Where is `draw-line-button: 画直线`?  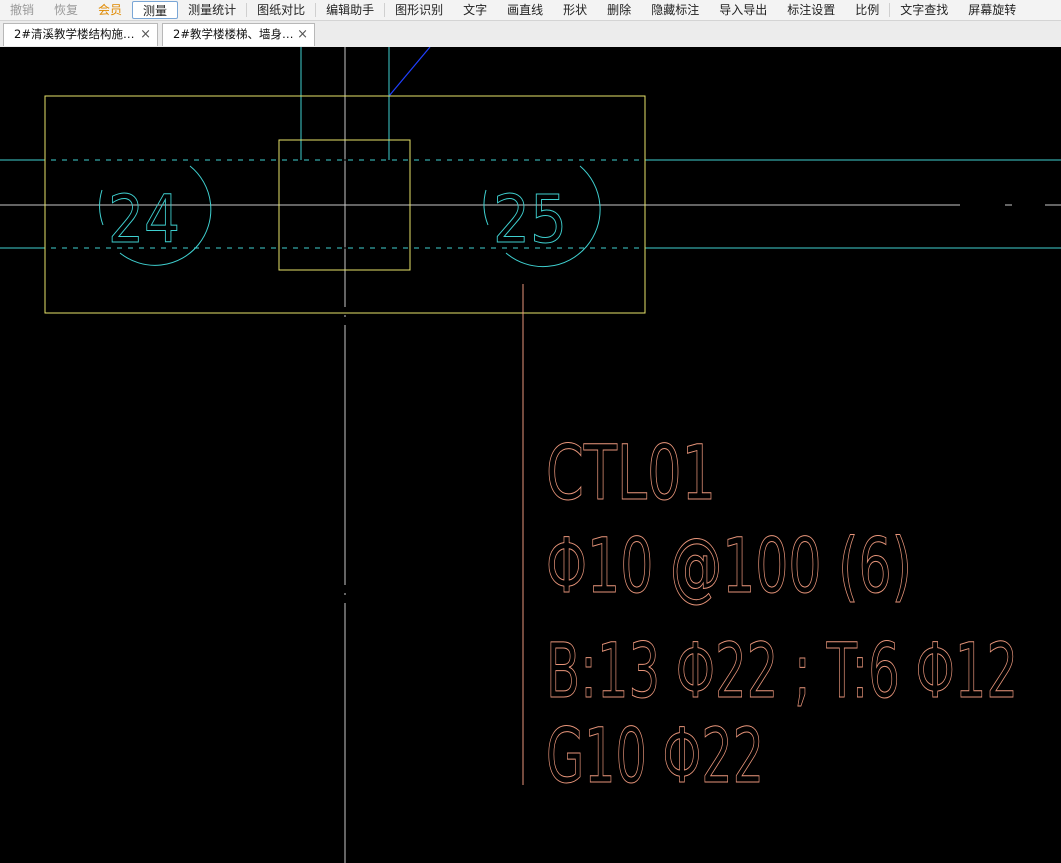
draw-line-button: 画直线 is located at coordinates (525, 10).